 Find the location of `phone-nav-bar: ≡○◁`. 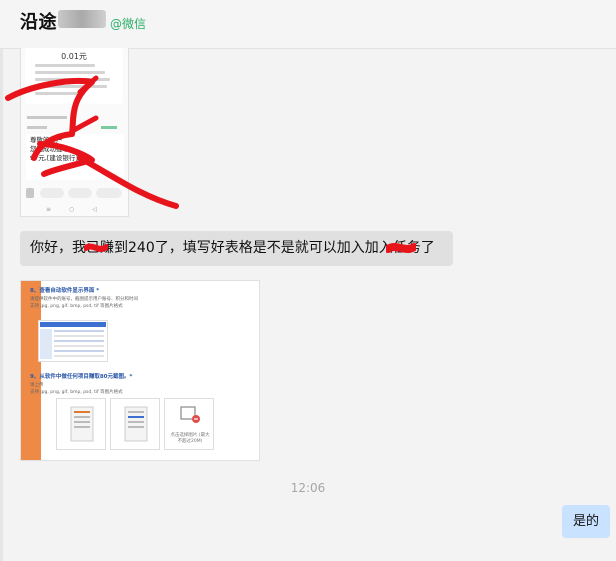

phone-nav-bar: ≡○◁ is located at coordinates (80, 209).